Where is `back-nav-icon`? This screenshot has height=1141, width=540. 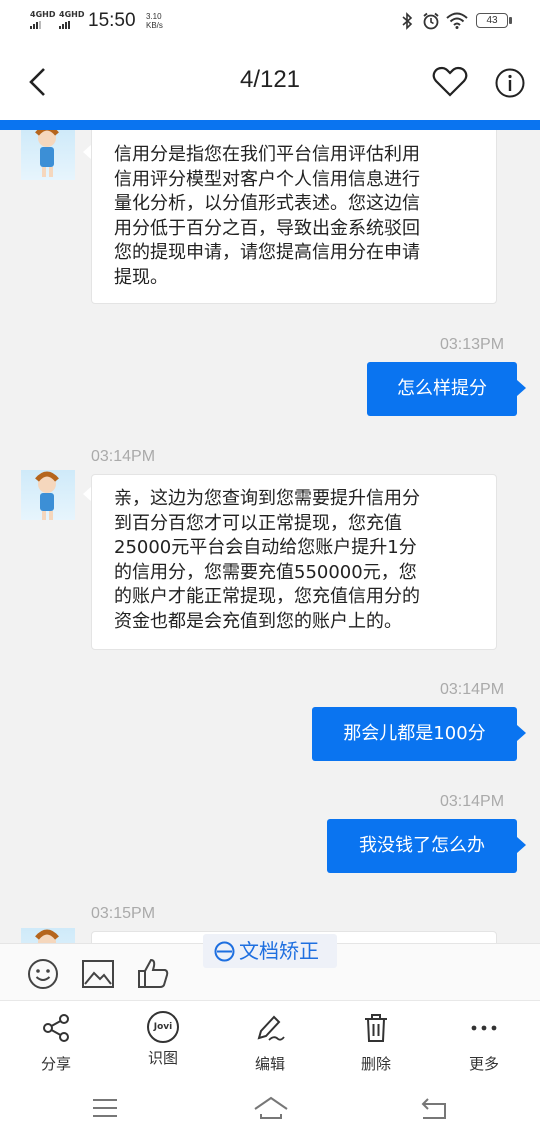 back-nav-icon is located at coordinates (435, 1109).